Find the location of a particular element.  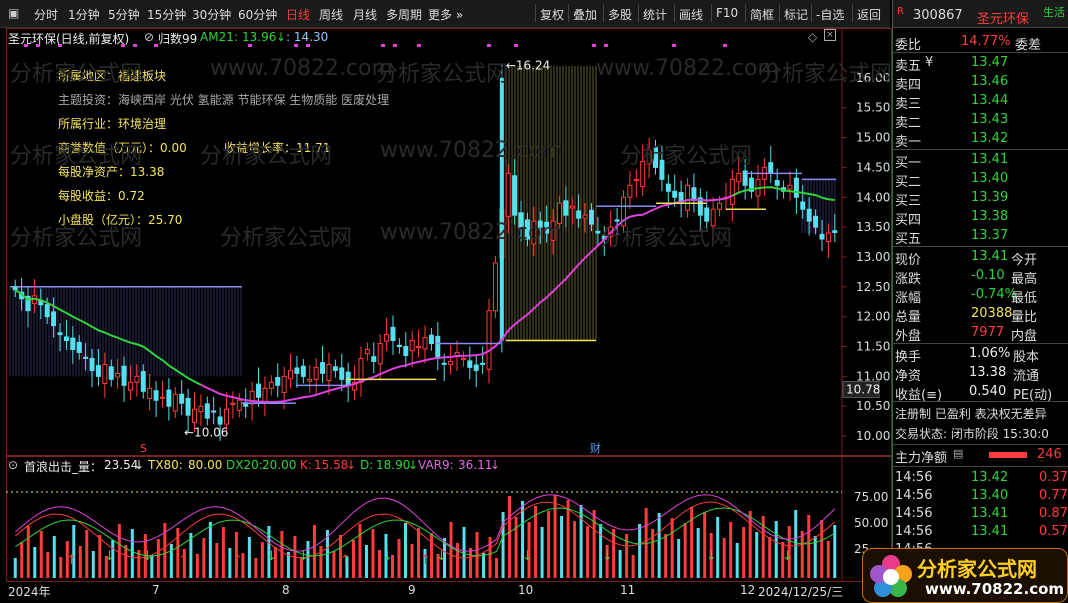

list-icon: ▤ is located at coordinates (958, 453).